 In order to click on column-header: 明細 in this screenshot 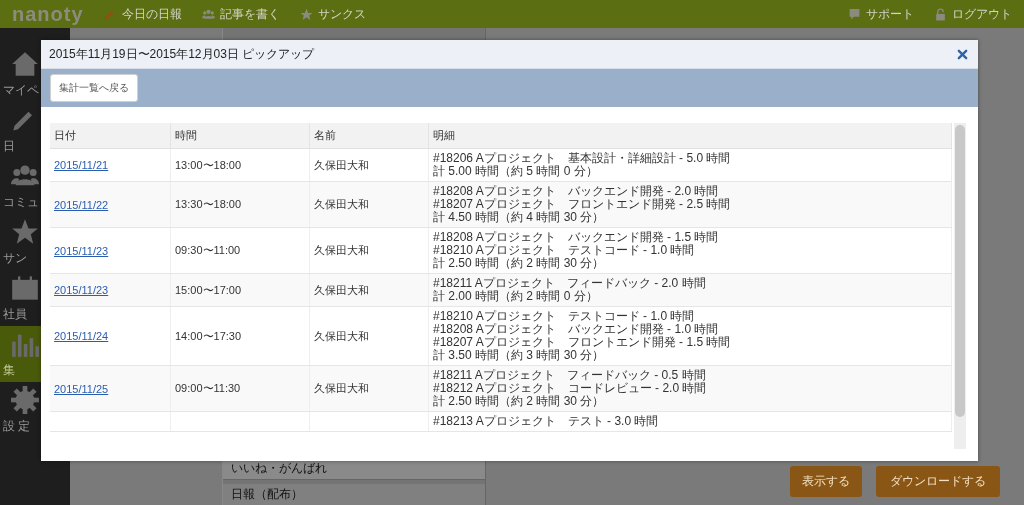, I will do `click(690, 136)`.